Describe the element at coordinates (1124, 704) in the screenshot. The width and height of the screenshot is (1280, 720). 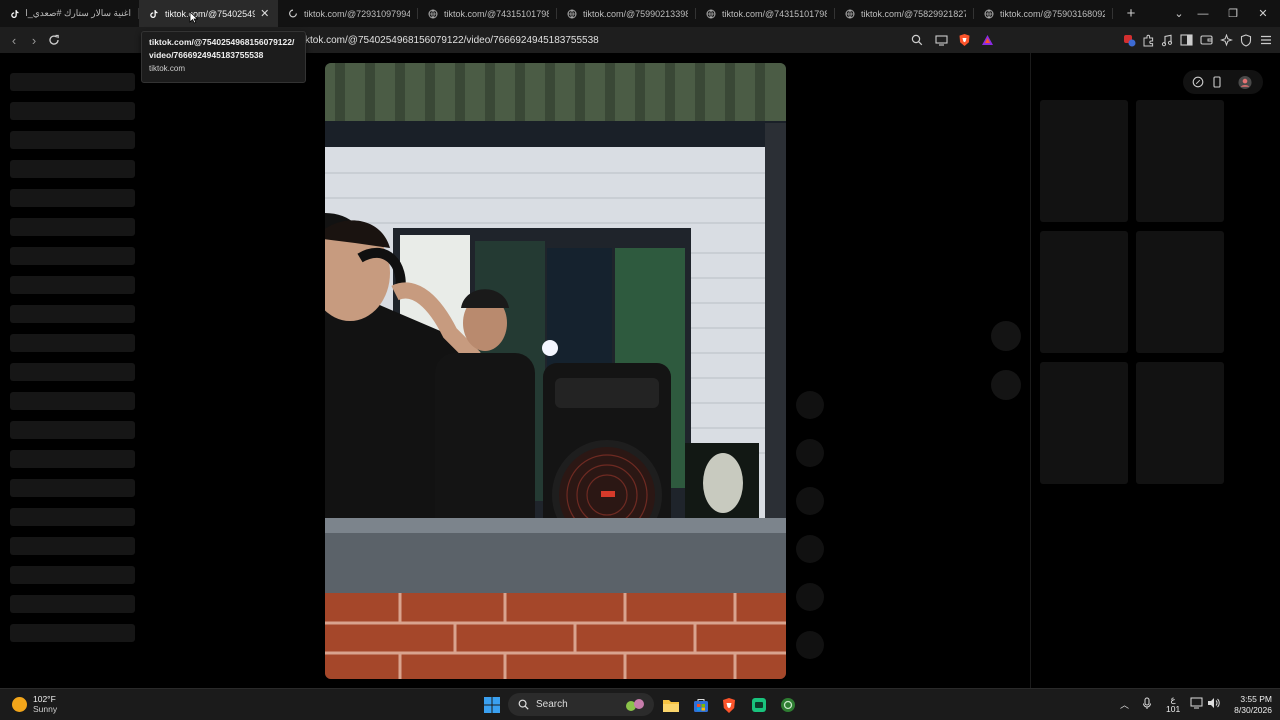
I see `show-hidden-icons-chevron: ︿` at that location.